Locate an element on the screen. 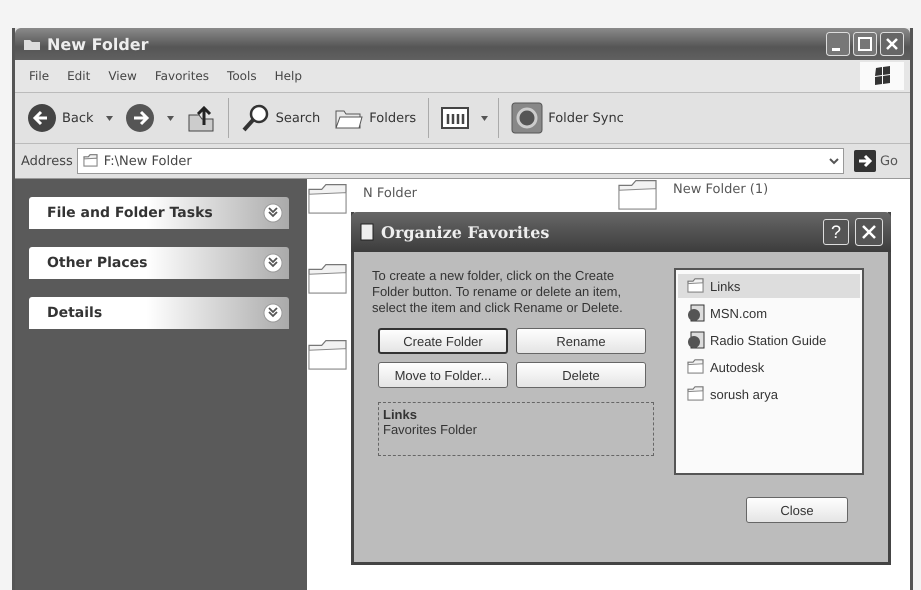  item-type: Favorites Folder is located at coordinates (430, 429).